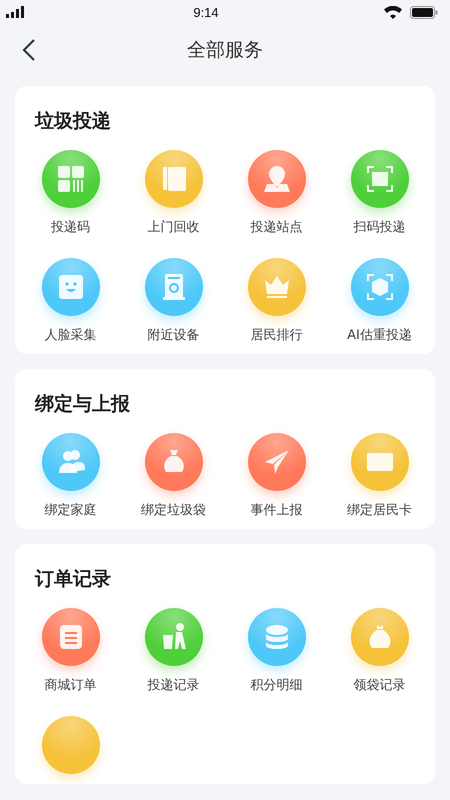 This screenshot has width=450, height=800. I want to click on pin-icon, so click(277, 179).